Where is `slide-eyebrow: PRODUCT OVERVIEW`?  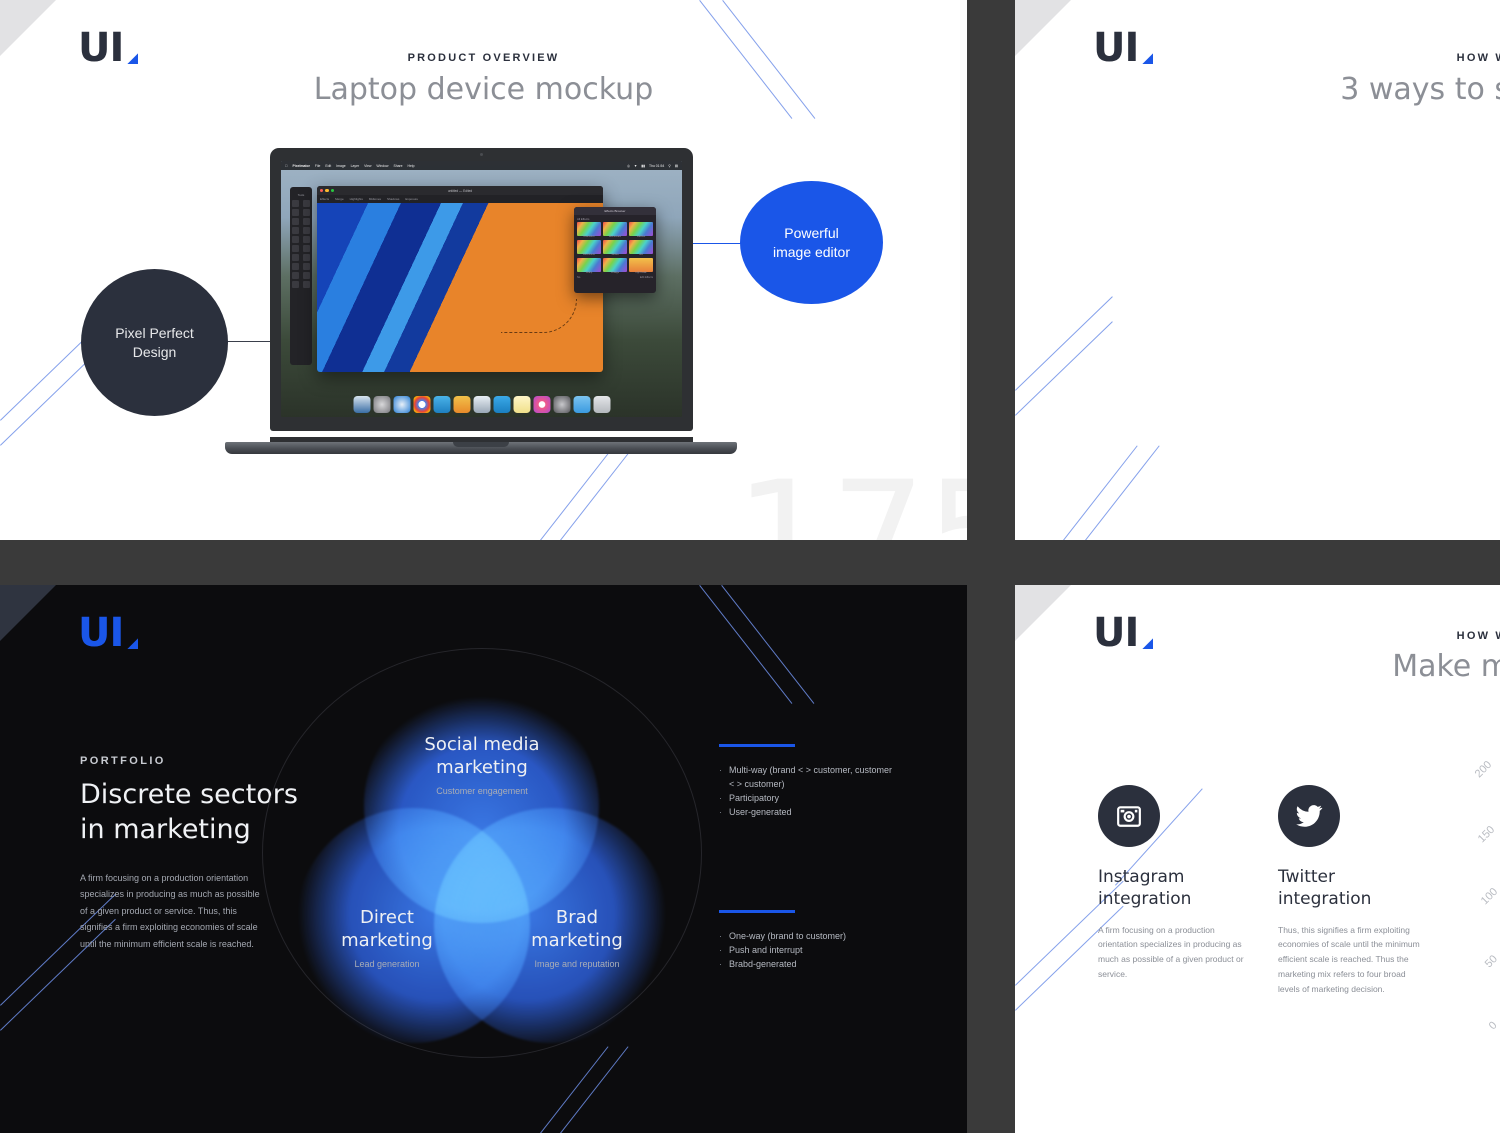 slide-eyebrow: PRODUCT OVERVIEW is located at coordinates (483, 58).